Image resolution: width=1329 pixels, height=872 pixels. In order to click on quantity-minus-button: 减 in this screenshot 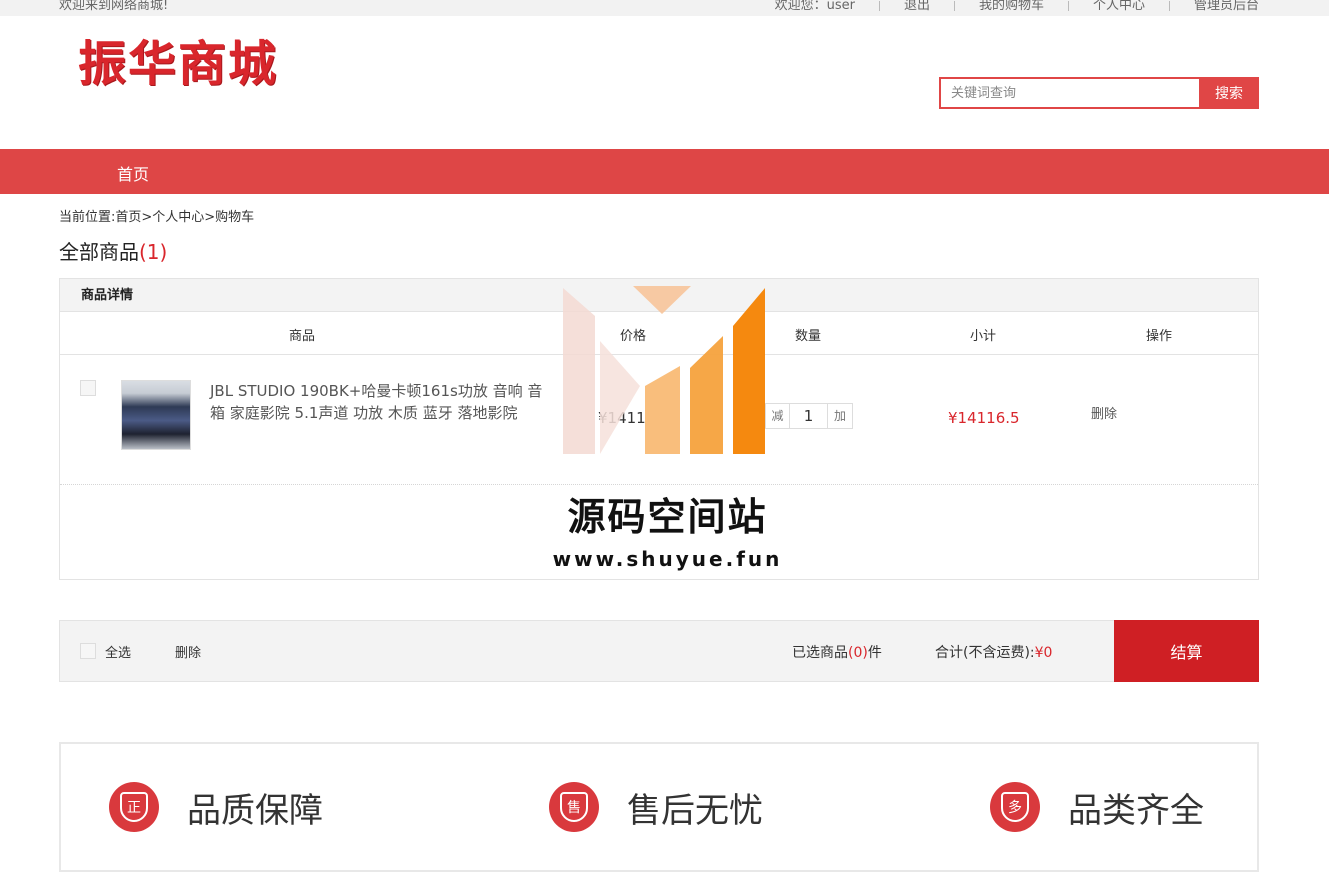, I will do `click(778, 416)`.